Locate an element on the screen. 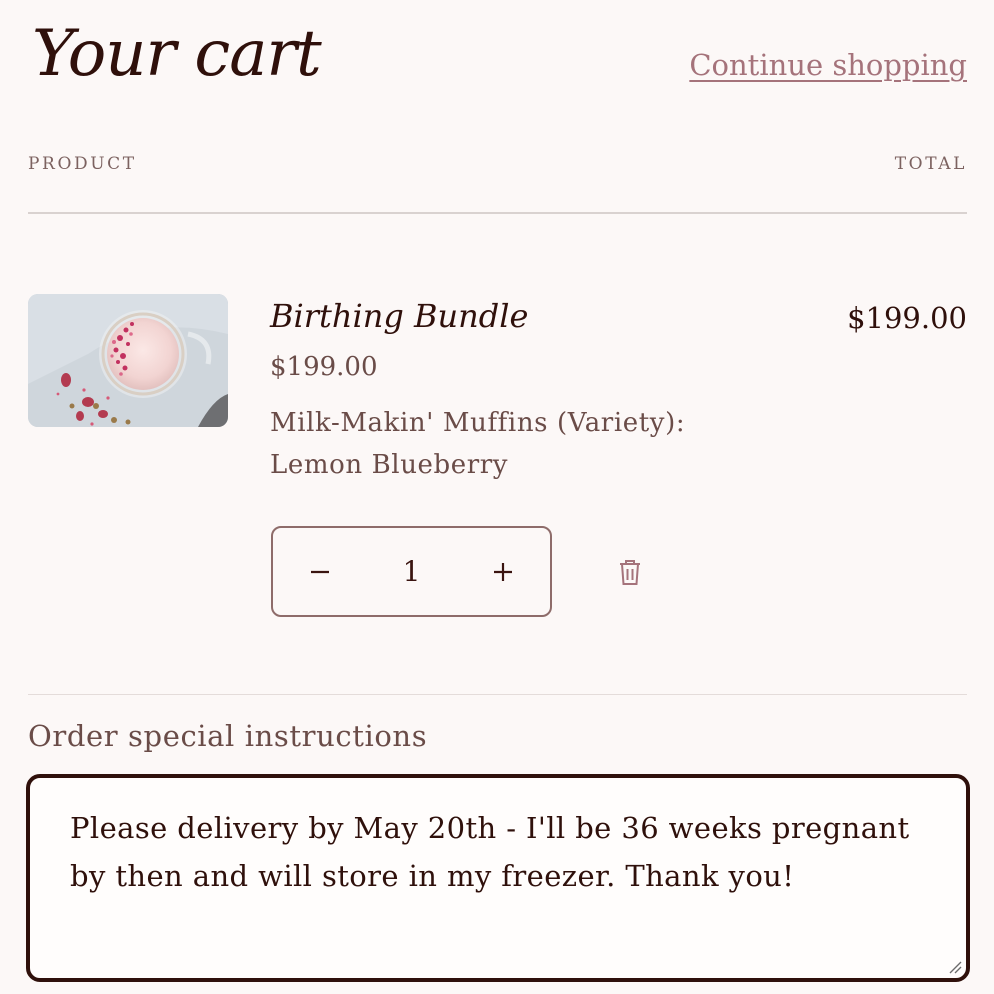 The width and height of the screenshot is (994, 994). increase-quantity-button is located at coordinates (503, 571).